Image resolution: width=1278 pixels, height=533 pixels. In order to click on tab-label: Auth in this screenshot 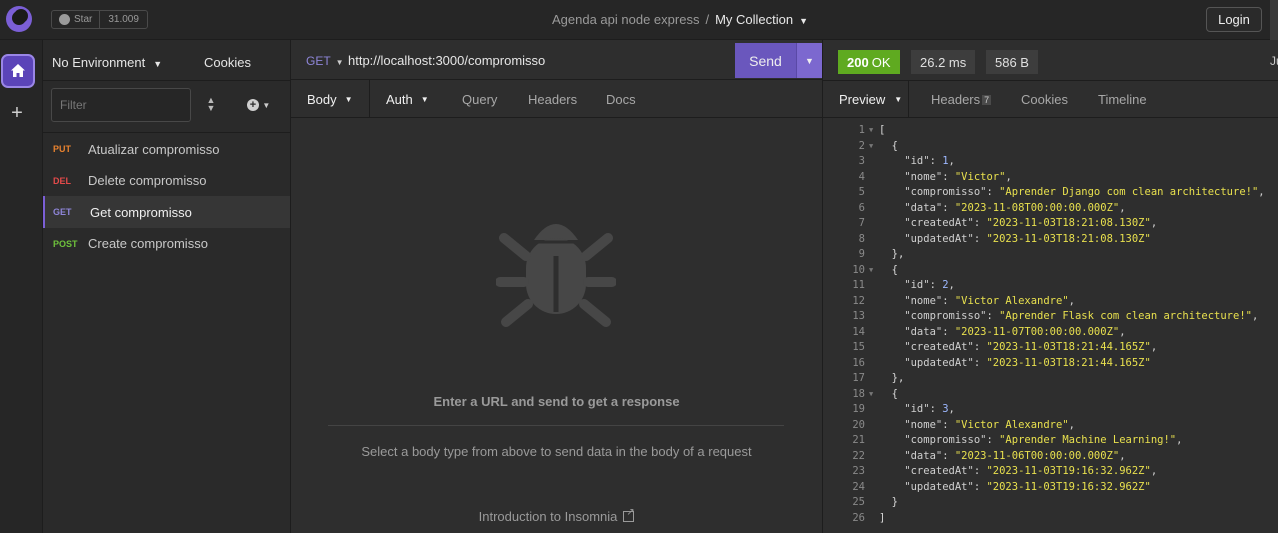, I will do `click(399, 99)`.